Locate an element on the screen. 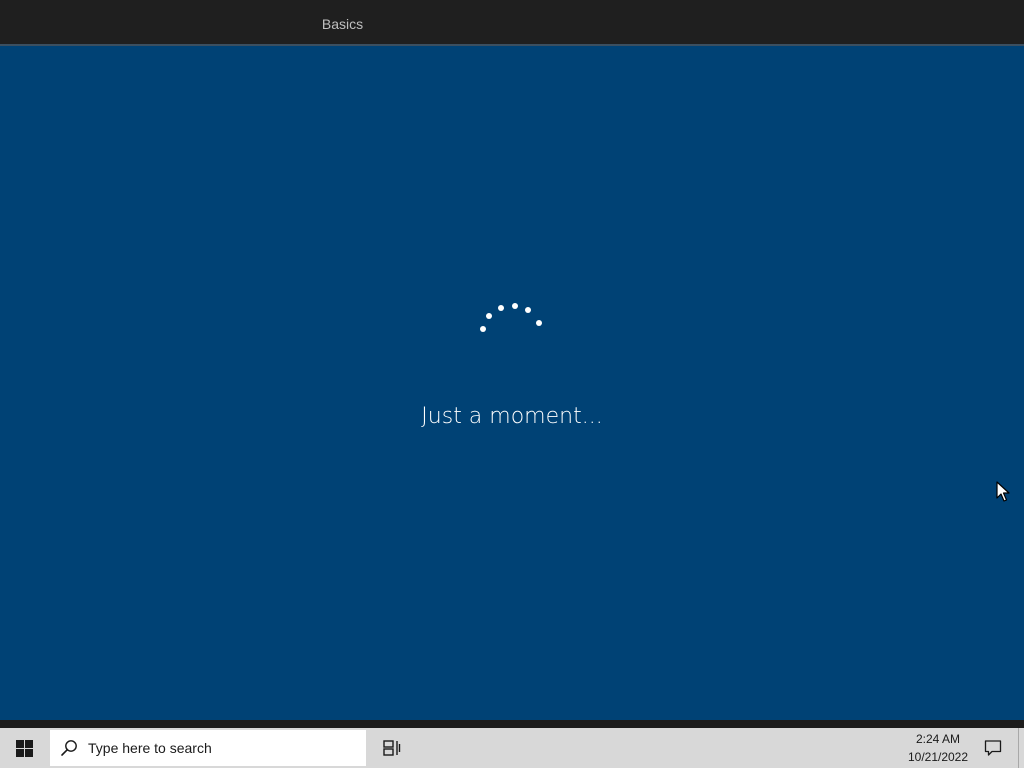 This screenshot has height=768, width=1024. taskbar-top-edge is located at coordinates (512, 724).